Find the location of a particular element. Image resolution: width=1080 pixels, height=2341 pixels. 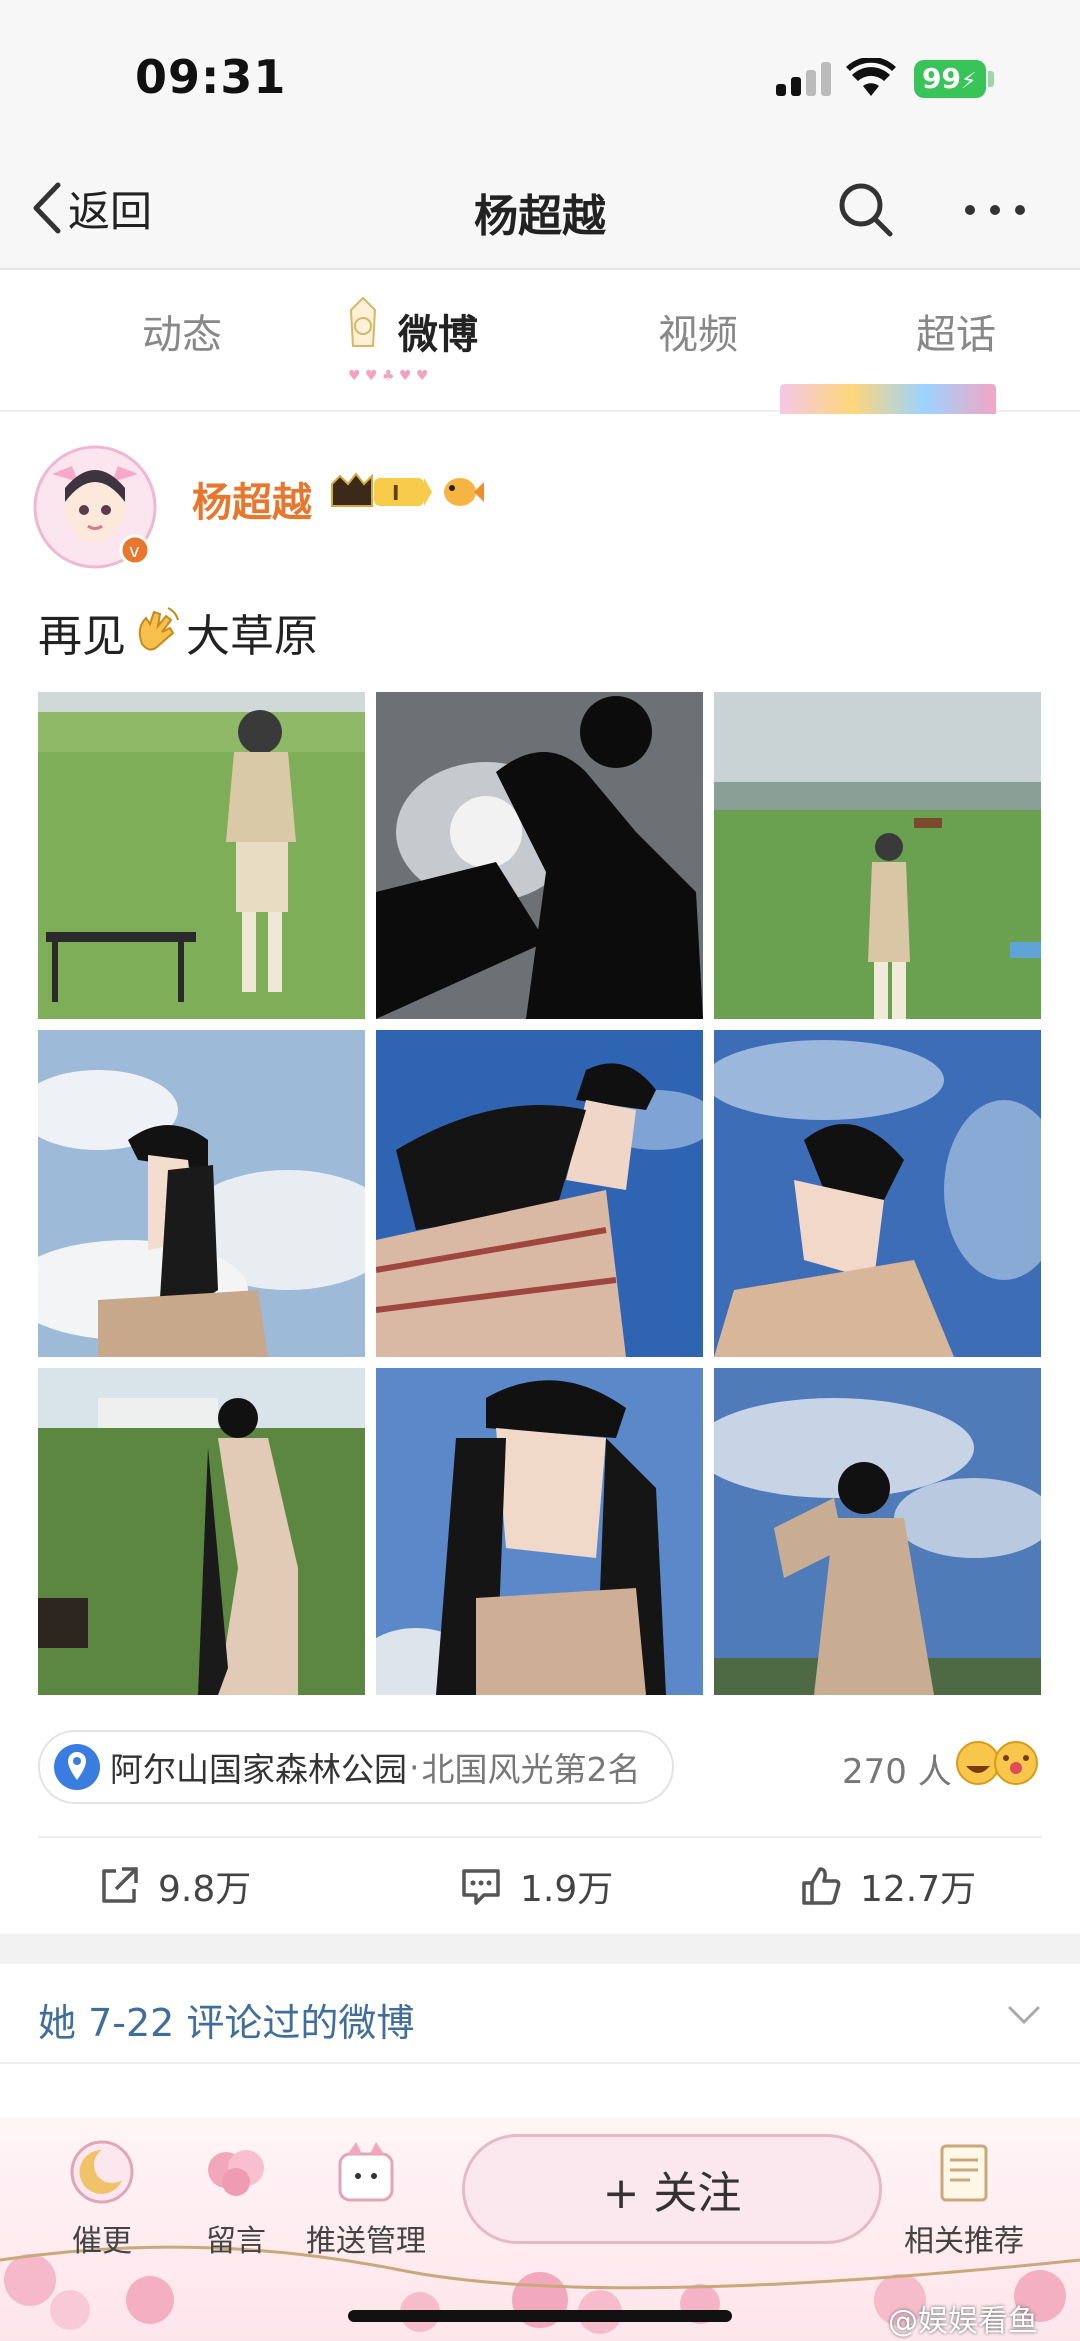

like-button: 12.7万 is located at coordinates (888, 1886).